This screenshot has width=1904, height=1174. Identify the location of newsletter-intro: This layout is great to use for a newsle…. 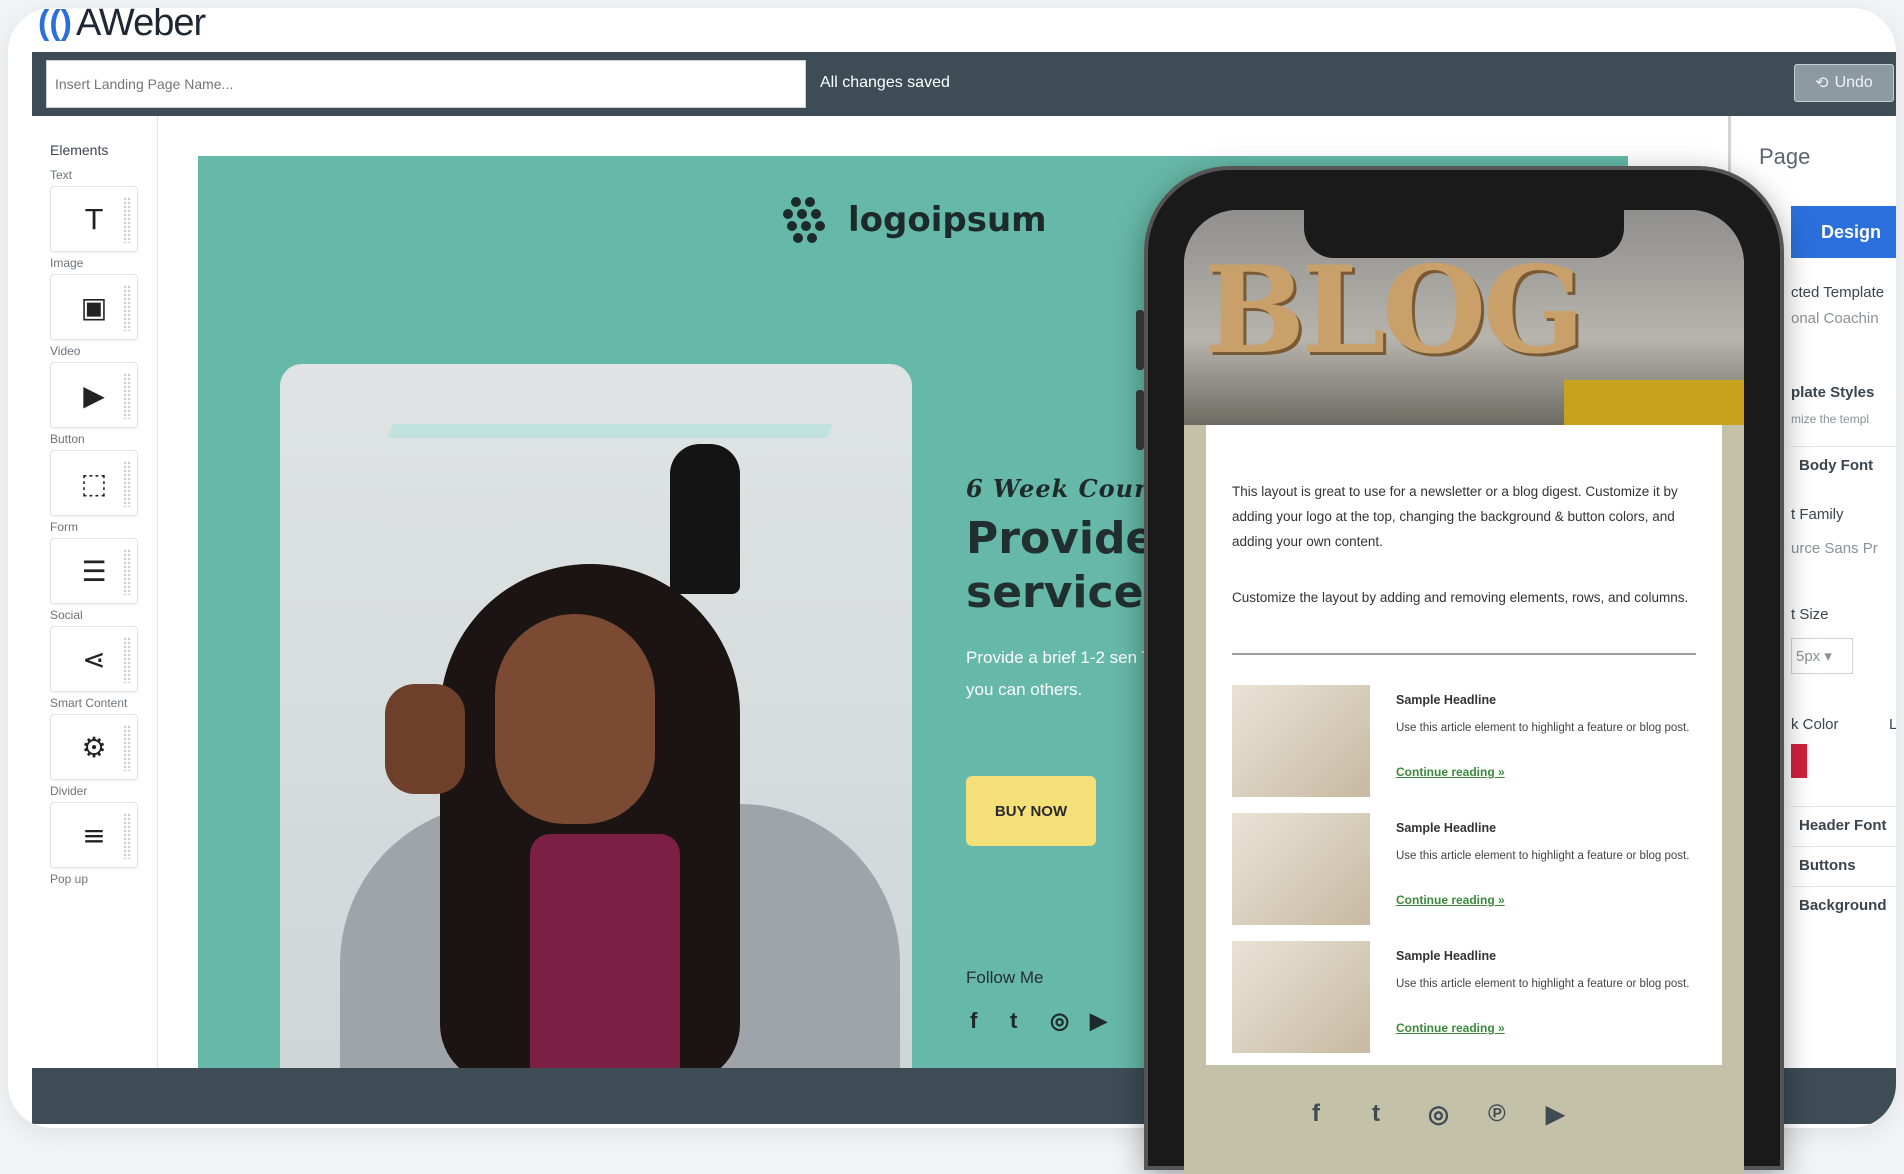
(1455, 516).